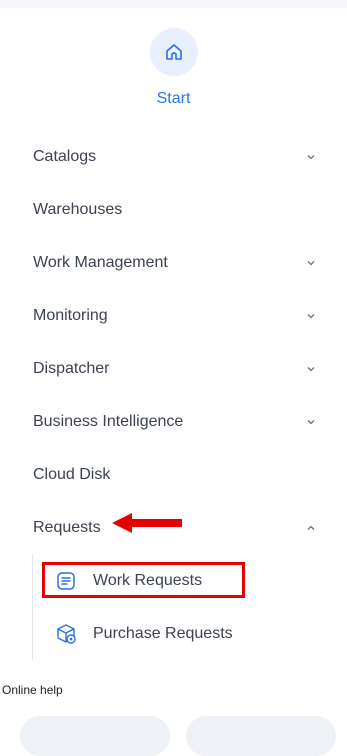  Describe the element at coordinates (173, 368) in the screenshot. I see `menu-item-dispatcher: Dispatcher` at that location.